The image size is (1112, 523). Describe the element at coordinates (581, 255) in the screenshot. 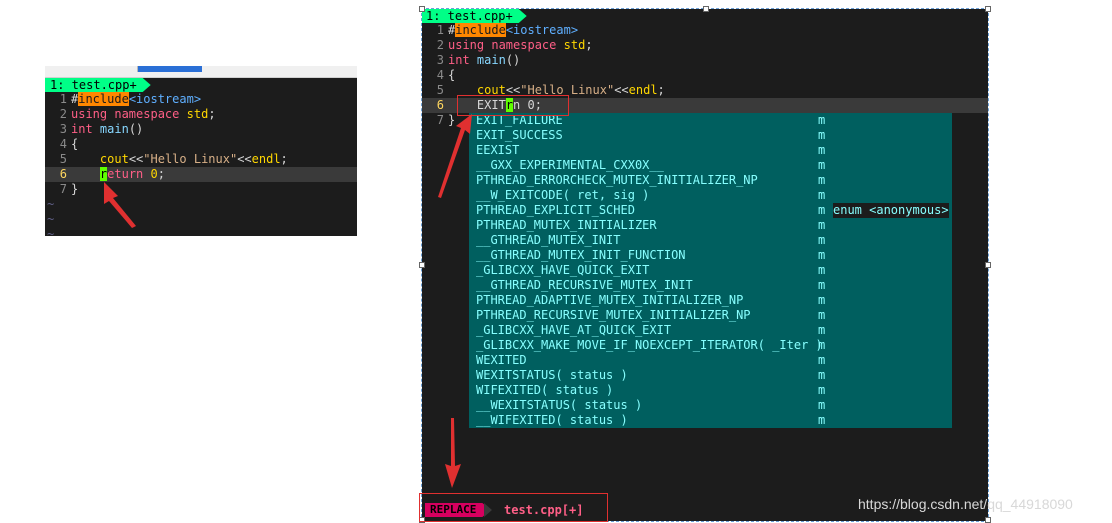

I see `completion-item: __GTHREAD_MUTEX_INIT_FUNCTION` at that location.